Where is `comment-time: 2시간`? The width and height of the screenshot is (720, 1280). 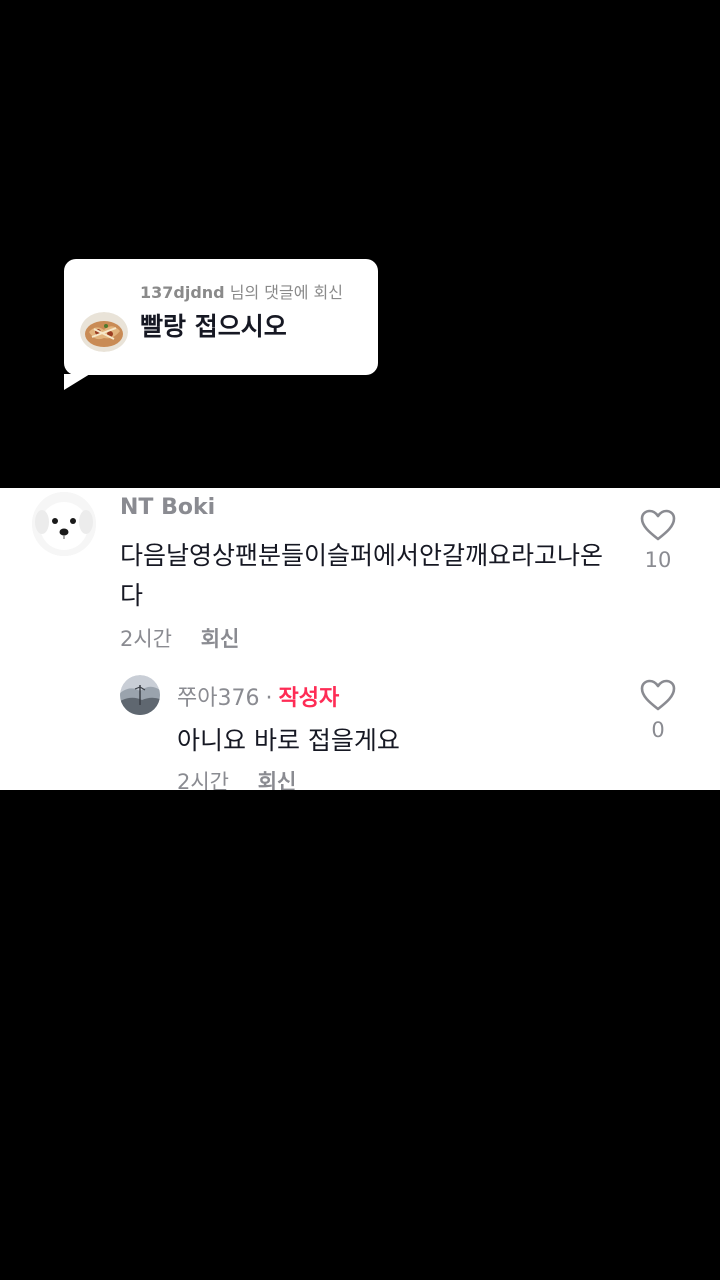 comment-time: 2시간 is located at coordinates (146, 639).